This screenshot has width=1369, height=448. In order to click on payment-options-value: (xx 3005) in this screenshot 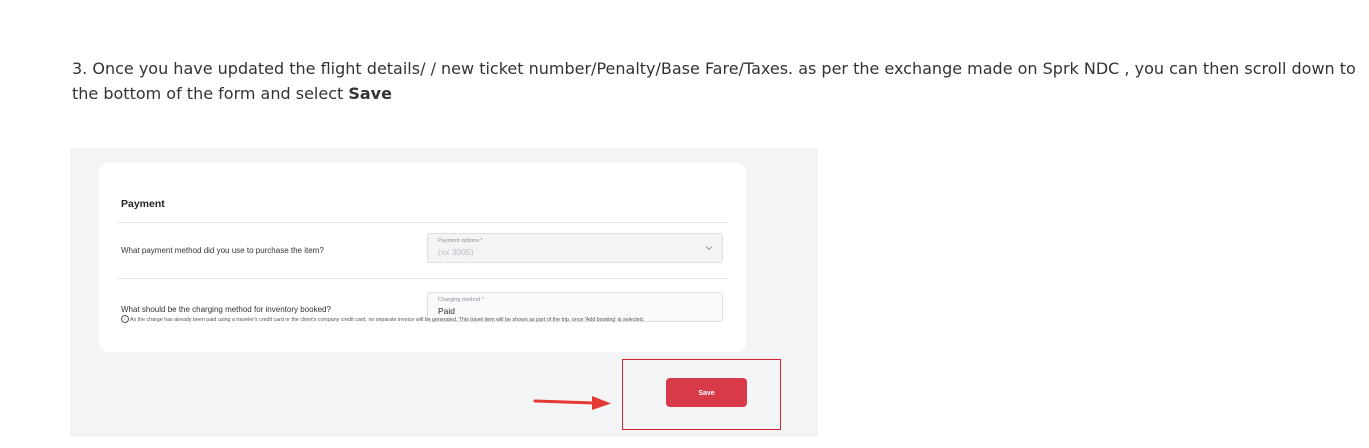, I will do `click(456, 252)`.